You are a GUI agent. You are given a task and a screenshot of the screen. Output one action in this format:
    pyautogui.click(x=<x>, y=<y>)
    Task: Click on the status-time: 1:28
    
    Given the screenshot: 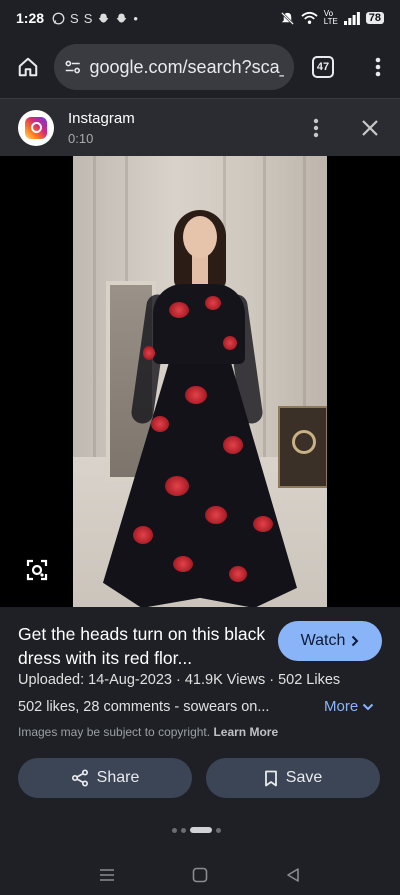 What is the action you would take?
    pyautogui.click(x=30, y=18)
    